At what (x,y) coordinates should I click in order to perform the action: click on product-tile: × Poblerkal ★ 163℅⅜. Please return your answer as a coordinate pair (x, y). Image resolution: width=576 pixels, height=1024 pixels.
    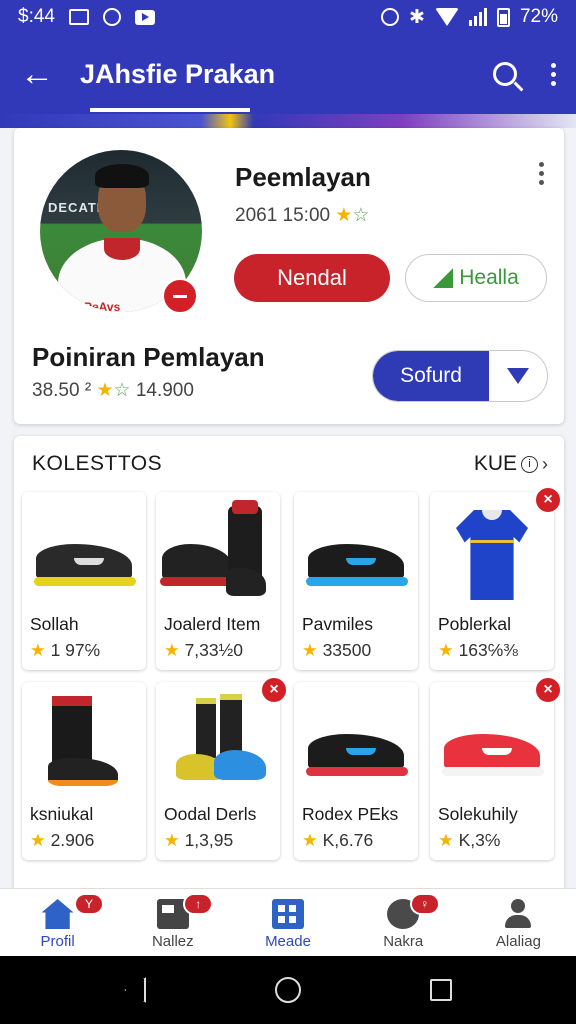
    Looking at the image, I should click on (496, 578).